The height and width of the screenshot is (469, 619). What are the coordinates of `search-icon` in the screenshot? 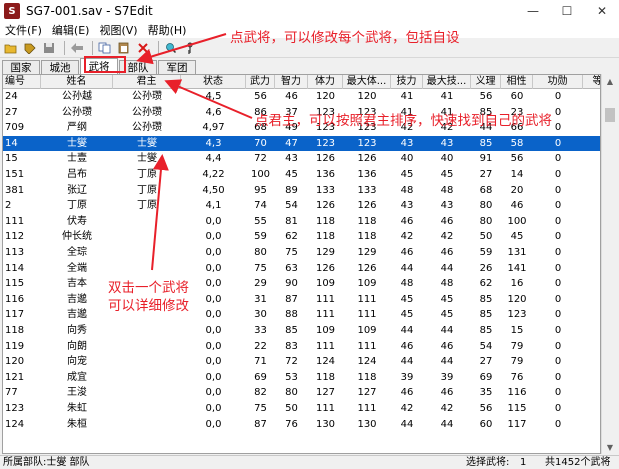 It's located at (171, 48).